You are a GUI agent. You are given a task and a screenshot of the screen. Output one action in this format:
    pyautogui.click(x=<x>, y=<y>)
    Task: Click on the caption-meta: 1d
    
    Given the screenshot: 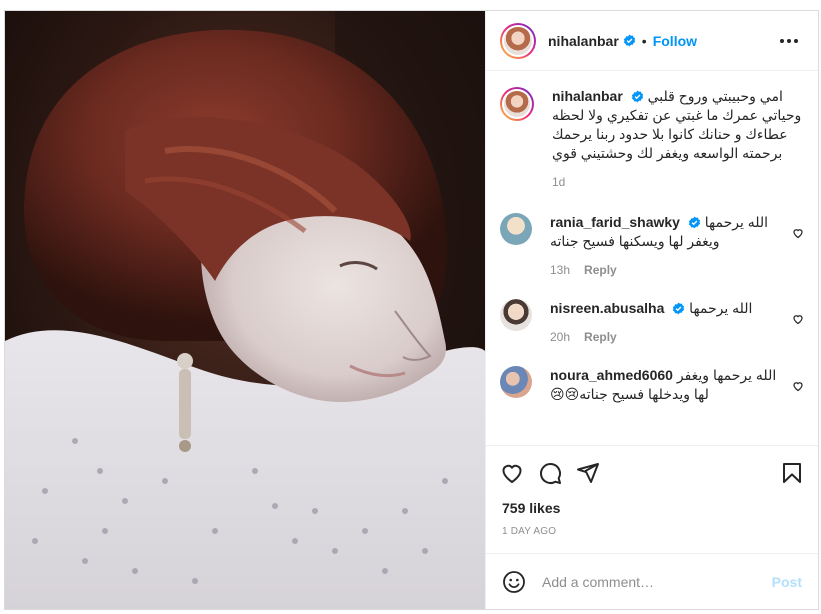 What is the action you would take?
    pyautogui.click(x=678, y=182)
    